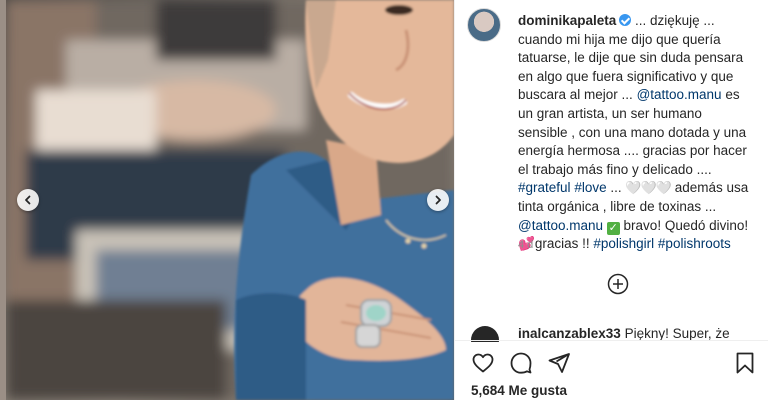  What do you see at coordinates (569, 333) in the screenshot?
I see `comment-username: inalcanzablex33` at bounding box center [569, 333].